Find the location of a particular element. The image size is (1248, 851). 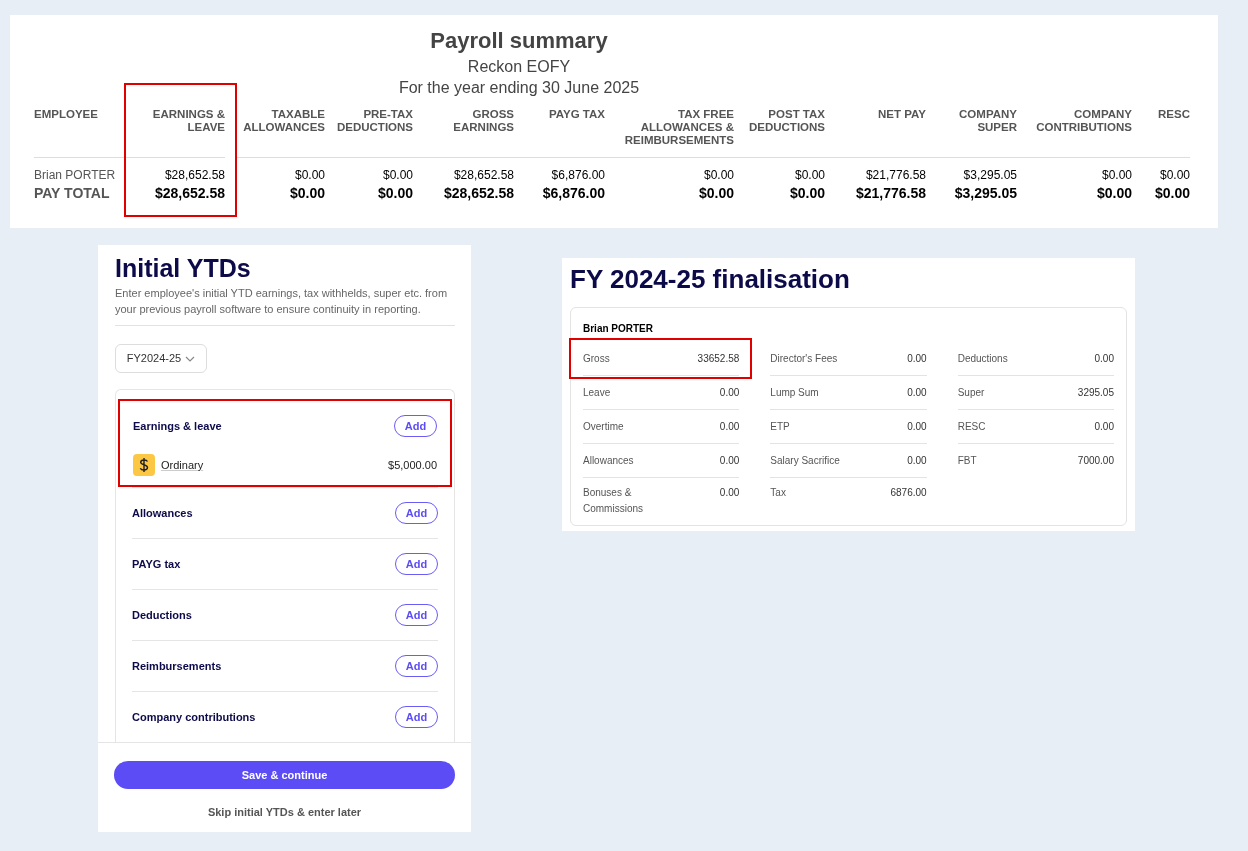

table-cell: $3,295.05 is located at coordinates (990, 175).